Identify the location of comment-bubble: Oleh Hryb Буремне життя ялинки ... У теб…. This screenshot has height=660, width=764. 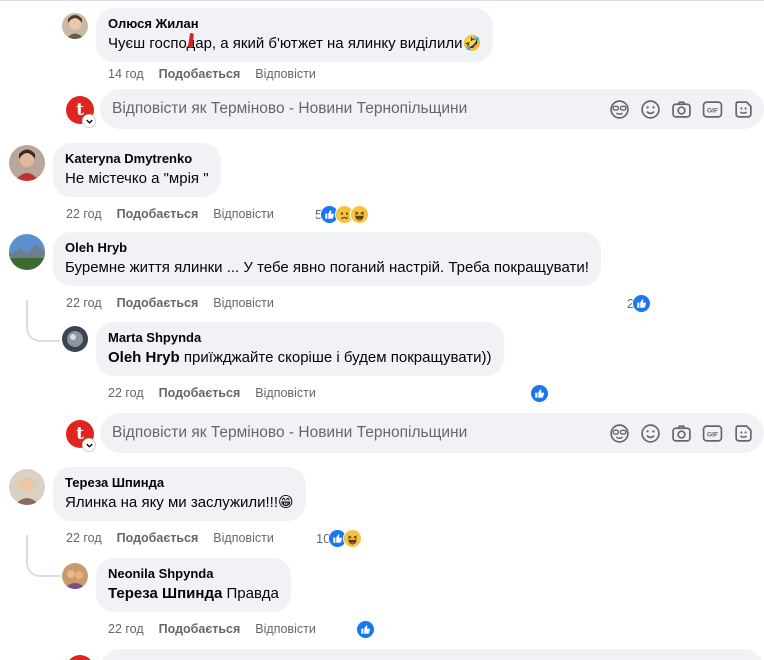
(327, 259).